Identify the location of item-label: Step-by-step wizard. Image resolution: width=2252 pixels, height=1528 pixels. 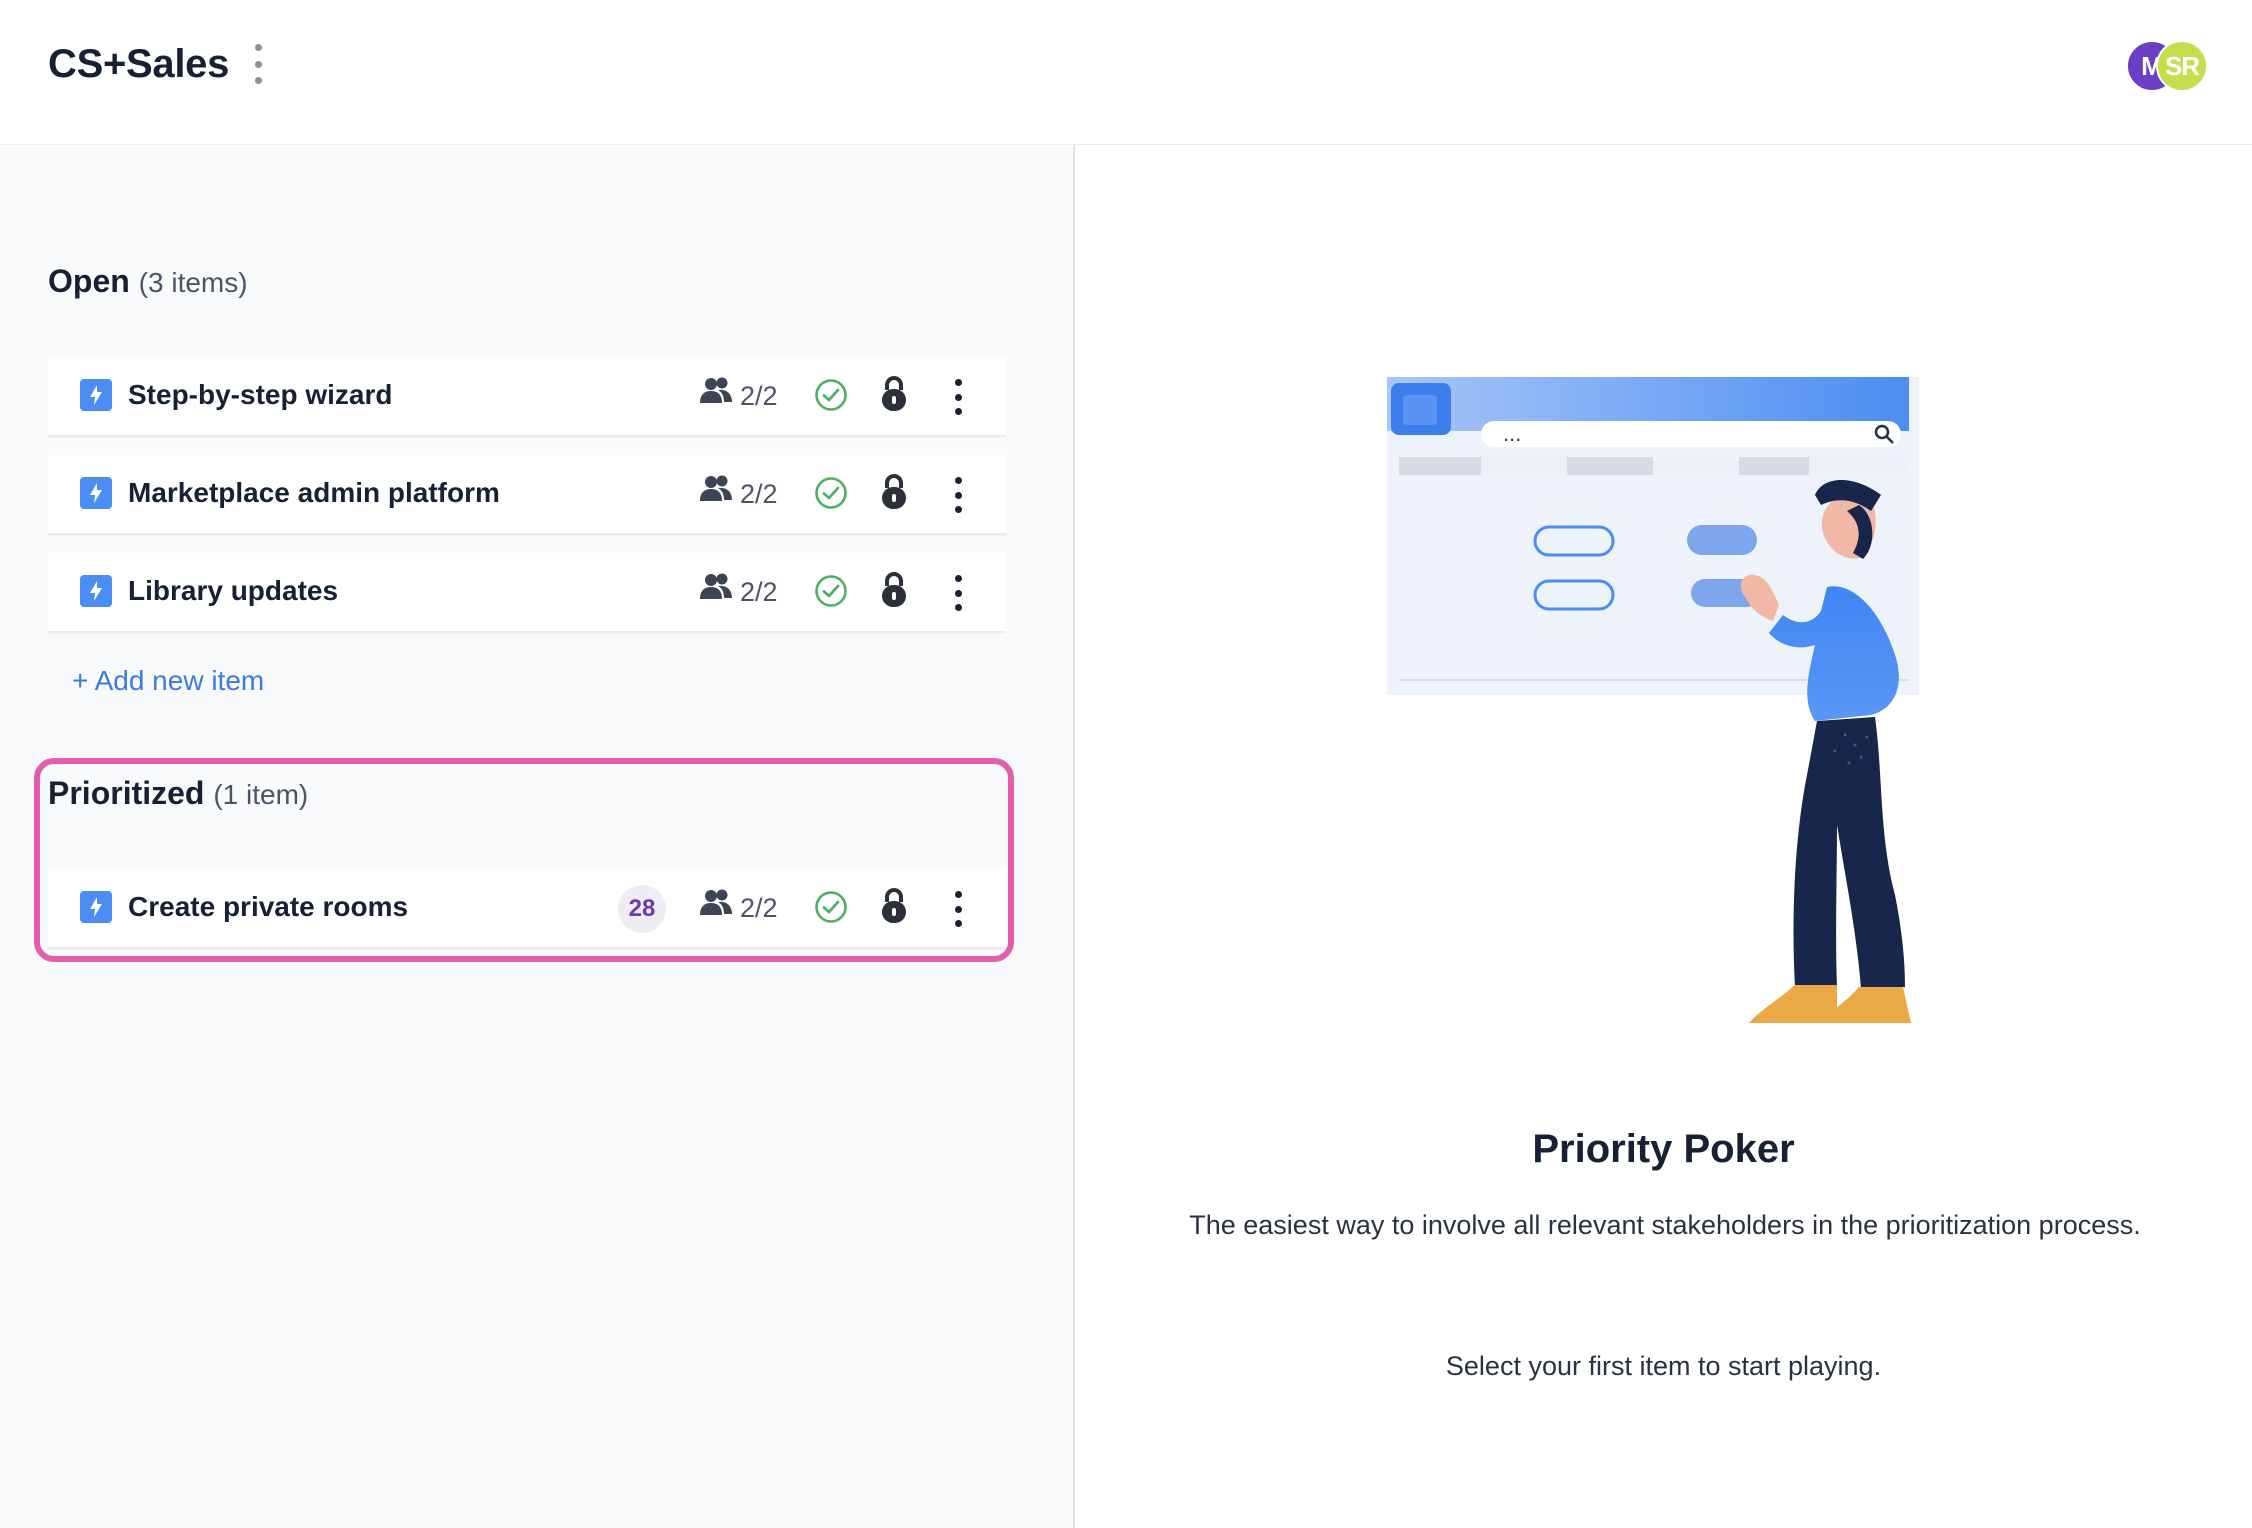
(260, 394).